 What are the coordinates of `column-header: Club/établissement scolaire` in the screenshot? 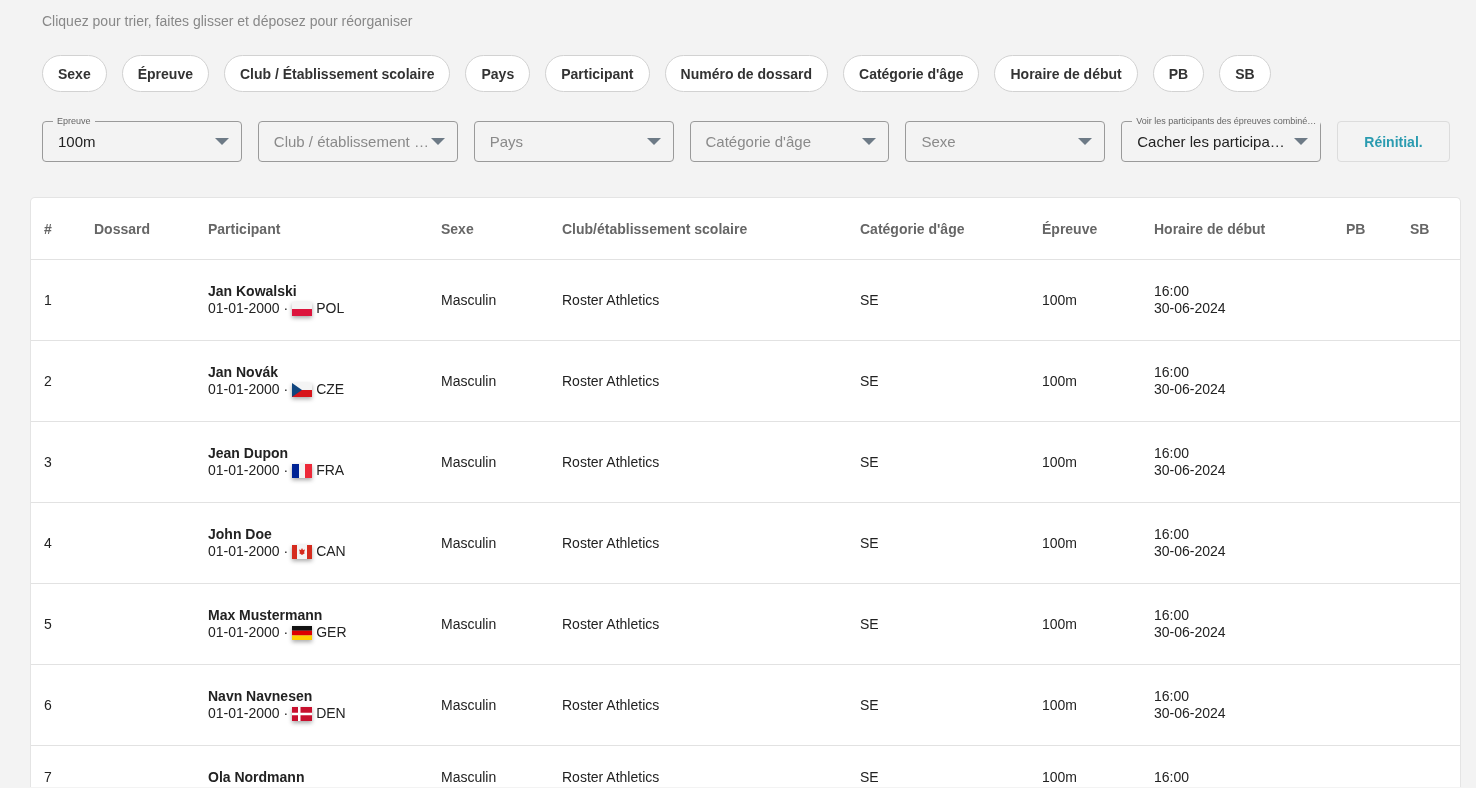 It's located at (711, 228).